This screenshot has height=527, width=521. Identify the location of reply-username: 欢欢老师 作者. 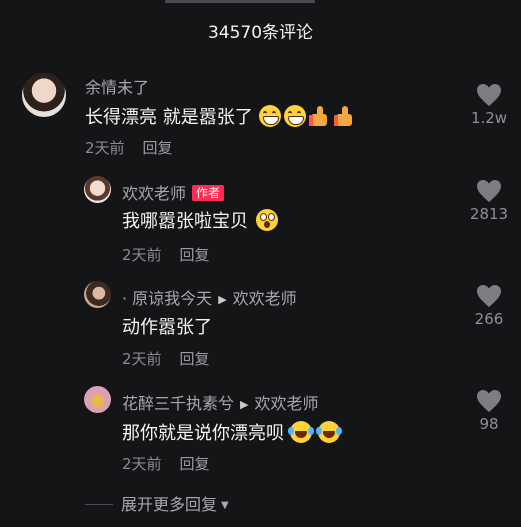
(173, 192).